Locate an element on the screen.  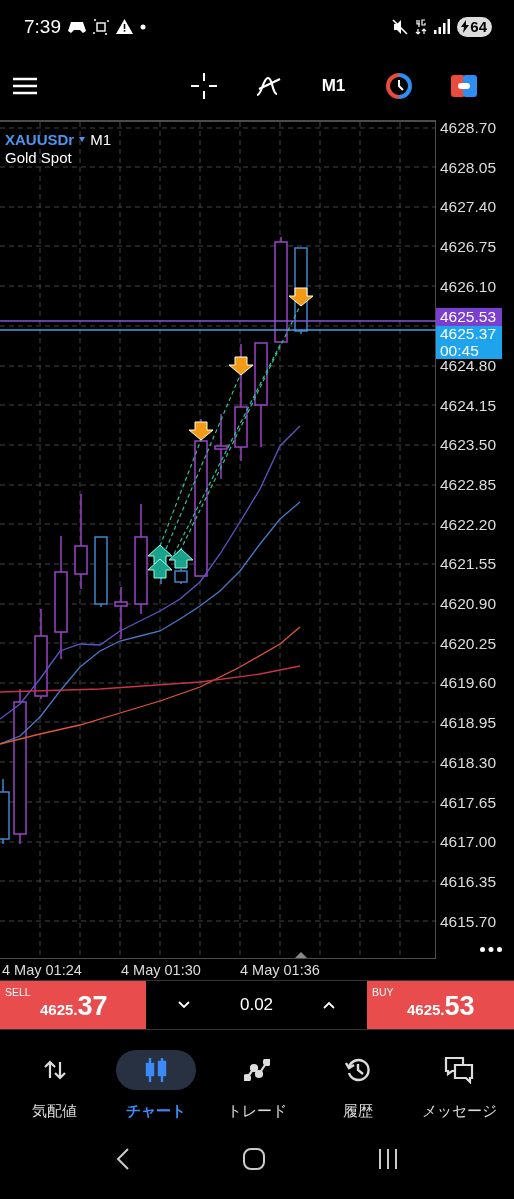
game-controller-icon is located at coordinates (77, 26).